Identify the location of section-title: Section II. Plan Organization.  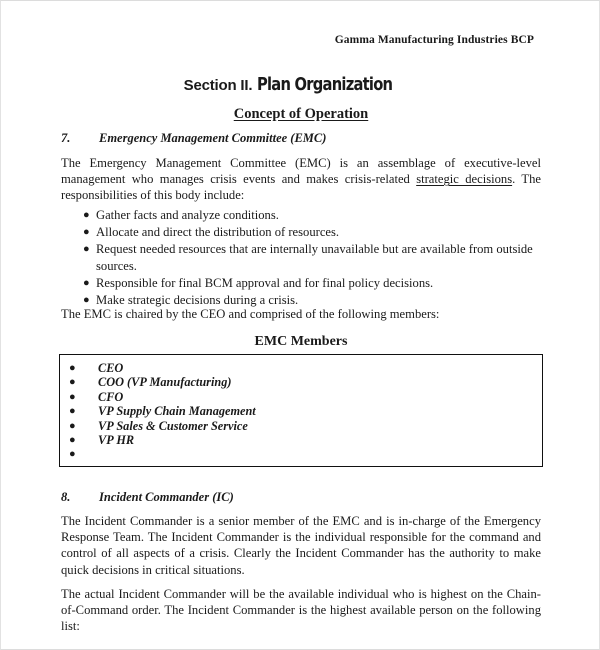
(301, 85).